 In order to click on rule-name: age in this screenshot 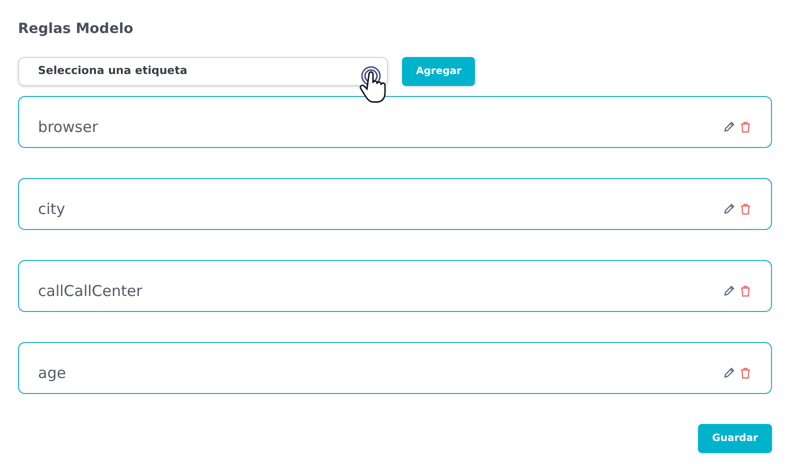, I will do `click(52, 373)`.